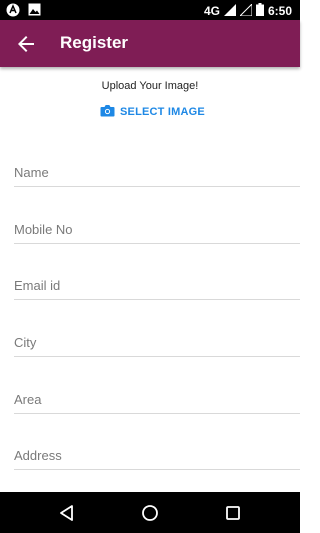 Image resolution: width=320 pixels, height=533 pixels. Describe the element at coordinates (107, 112) in the screenshot. I see `camera-icon` at that location.